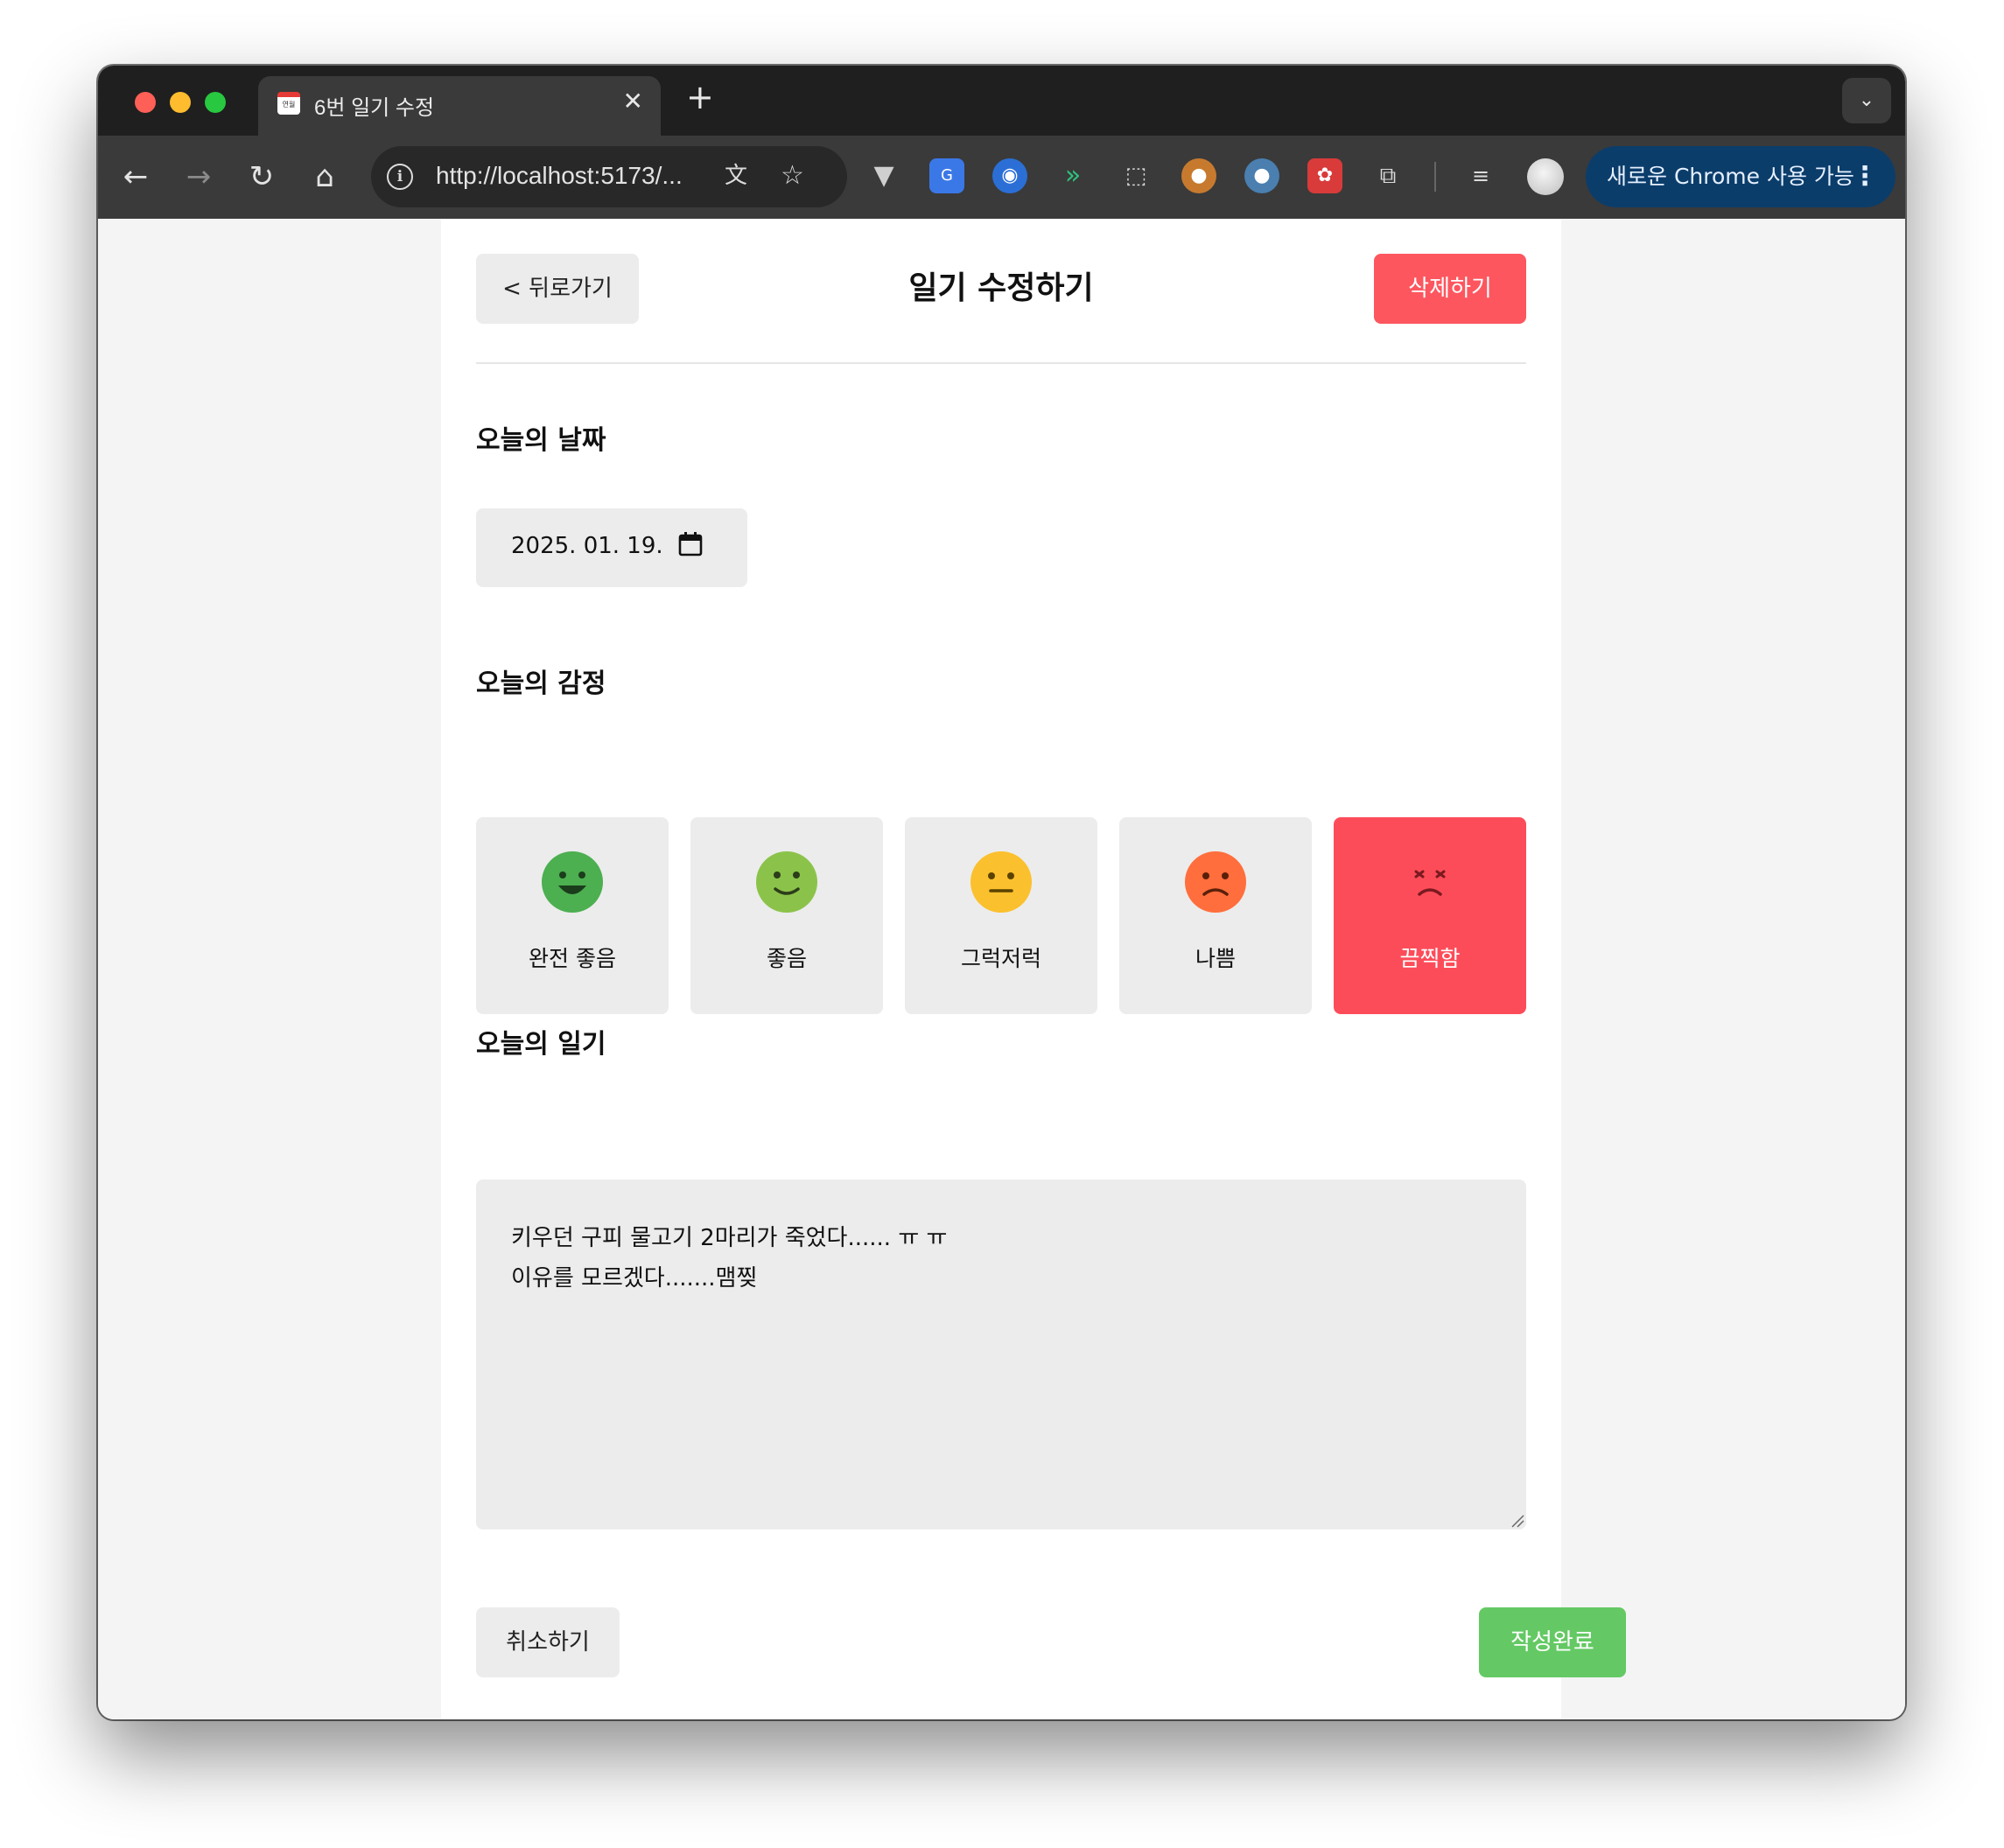  Describe the element at coordinates (690, 544) in the screenshot. I see `calendar-icon` at that location.